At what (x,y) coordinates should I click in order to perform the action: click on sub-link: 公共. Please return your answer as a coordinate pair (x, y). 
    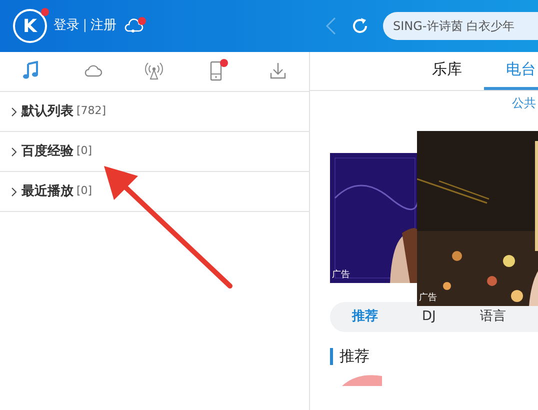
    Looking at the image, I should click on (524, 103).